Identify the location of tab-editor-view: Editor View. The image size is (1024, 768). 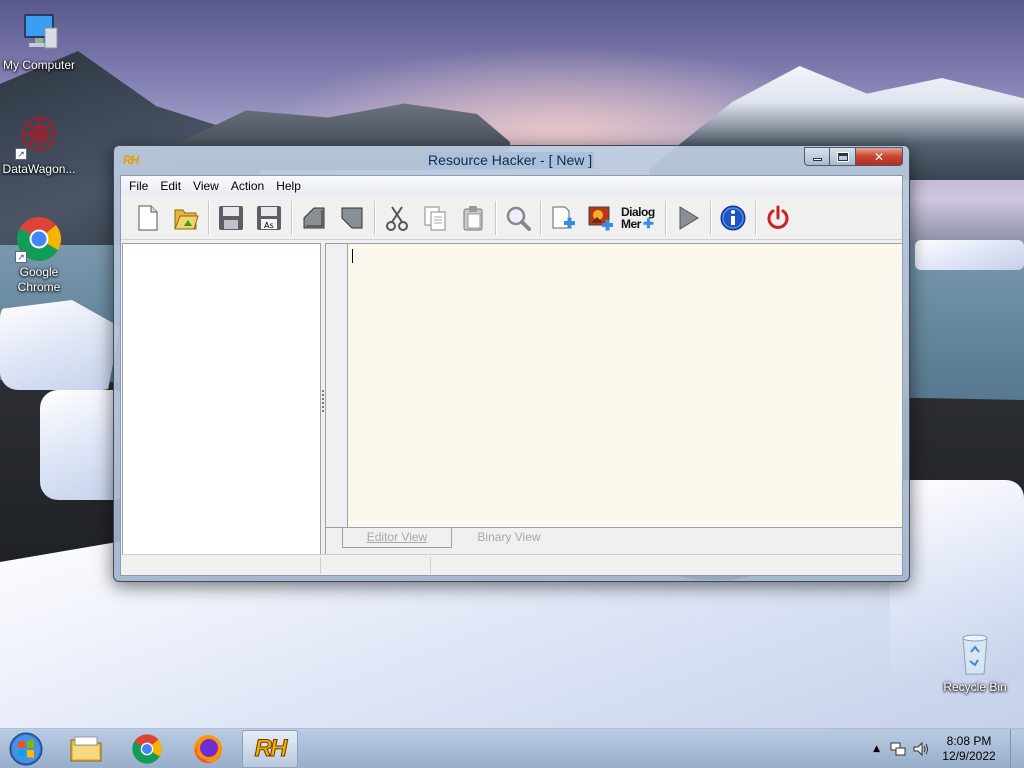
(397, 538).